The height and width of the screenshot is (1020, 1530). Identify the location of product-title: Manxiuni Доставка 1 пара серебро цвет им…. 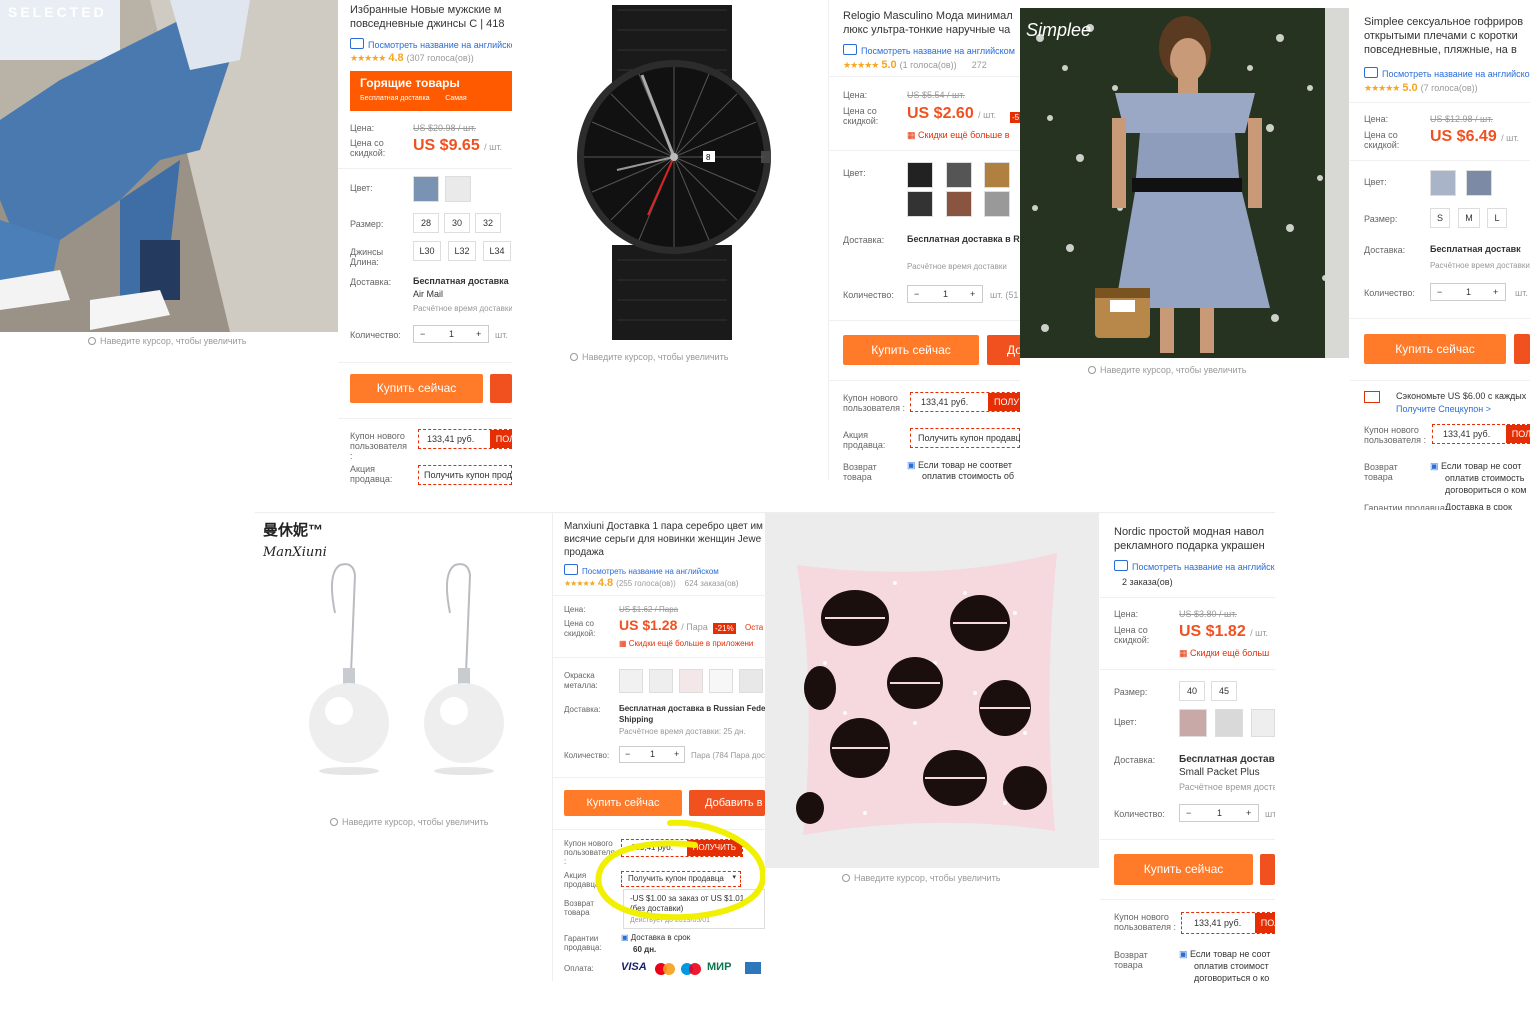
(663, 539).